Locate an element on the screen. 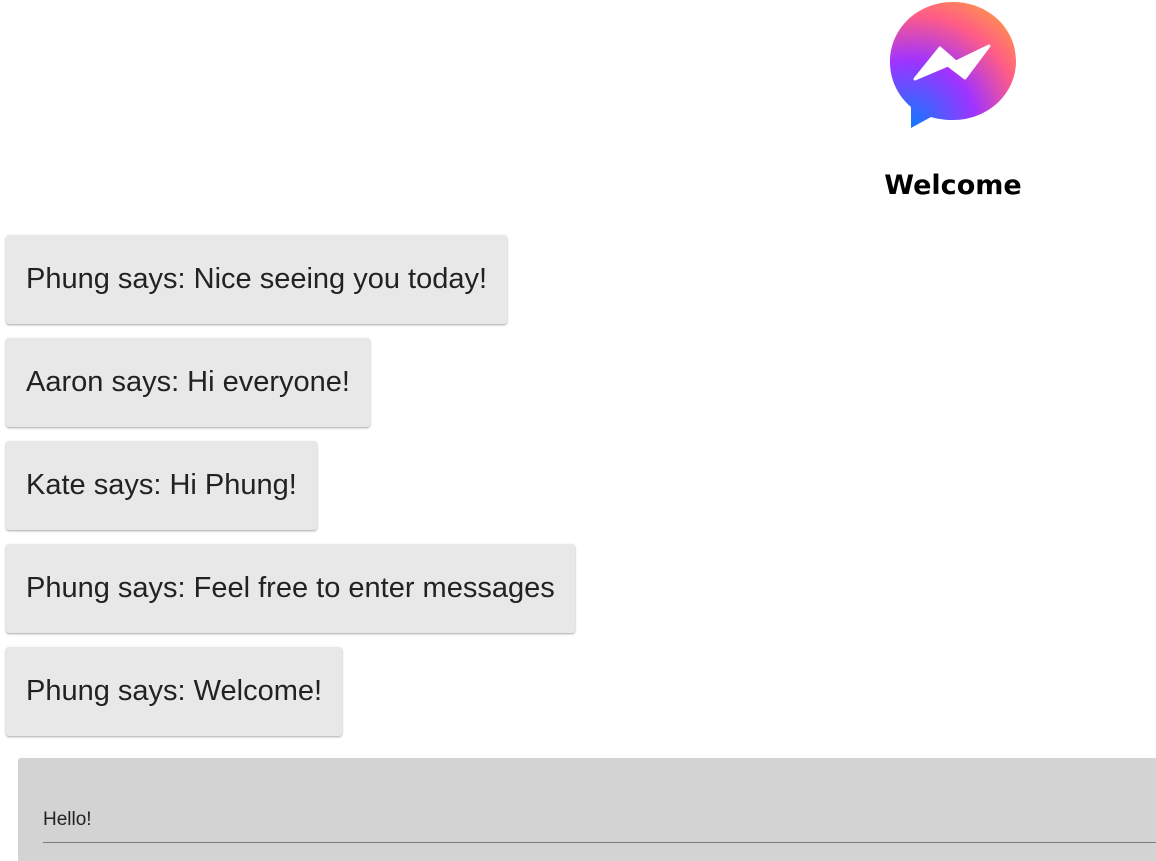  message-item: Phung says: Welcome! is located at coordinates (174, 691).